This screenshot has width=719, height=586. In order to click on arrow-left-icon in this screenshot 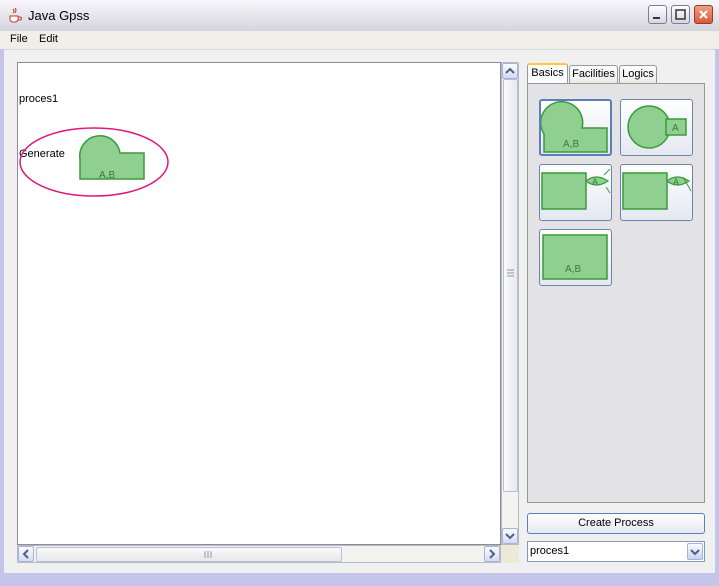, I will do `click(25, 554)`.